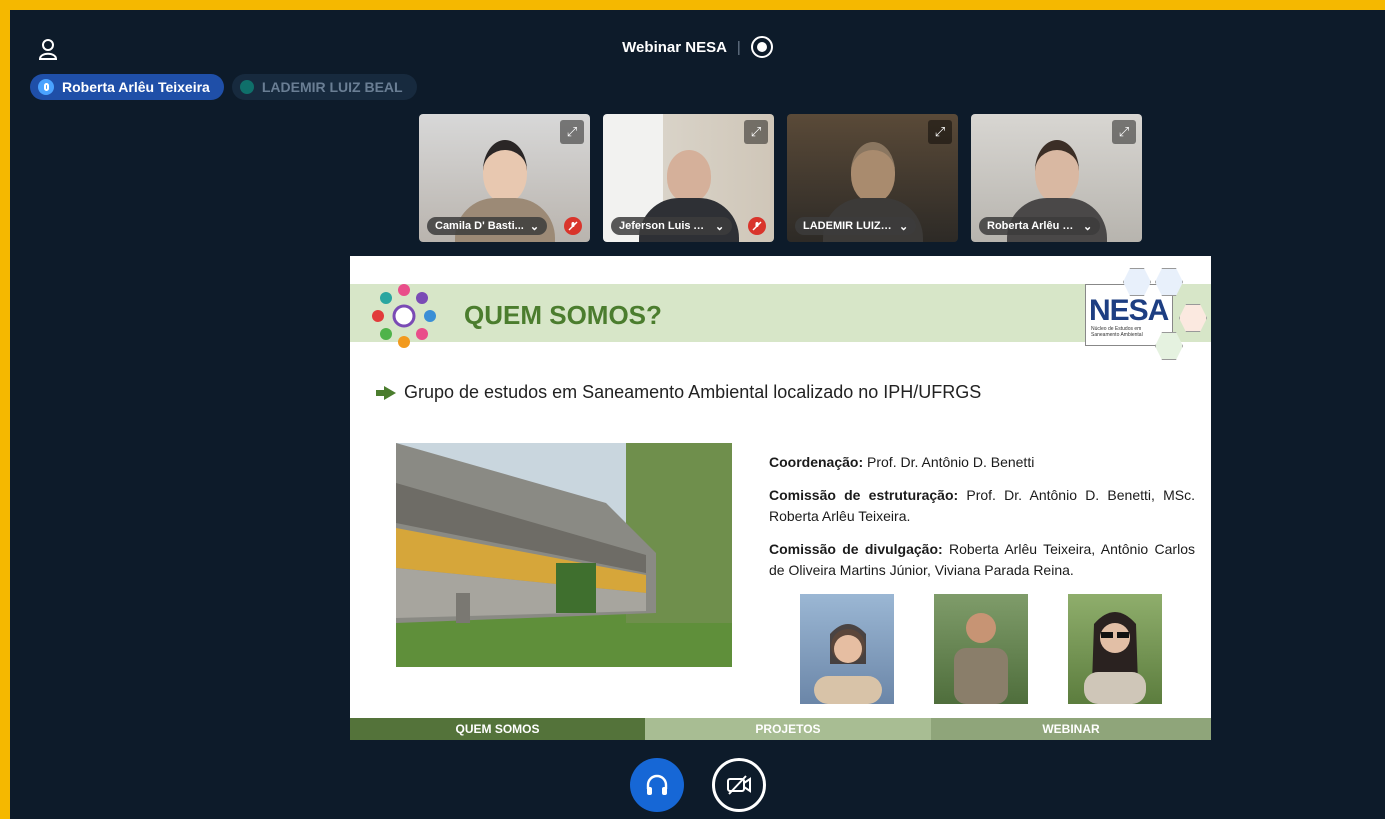 The width and height of the screenshot is (1385, 819). I want to click on participant-name-tag: Jeferson Luis Al... ⌄, so click(672, 226).